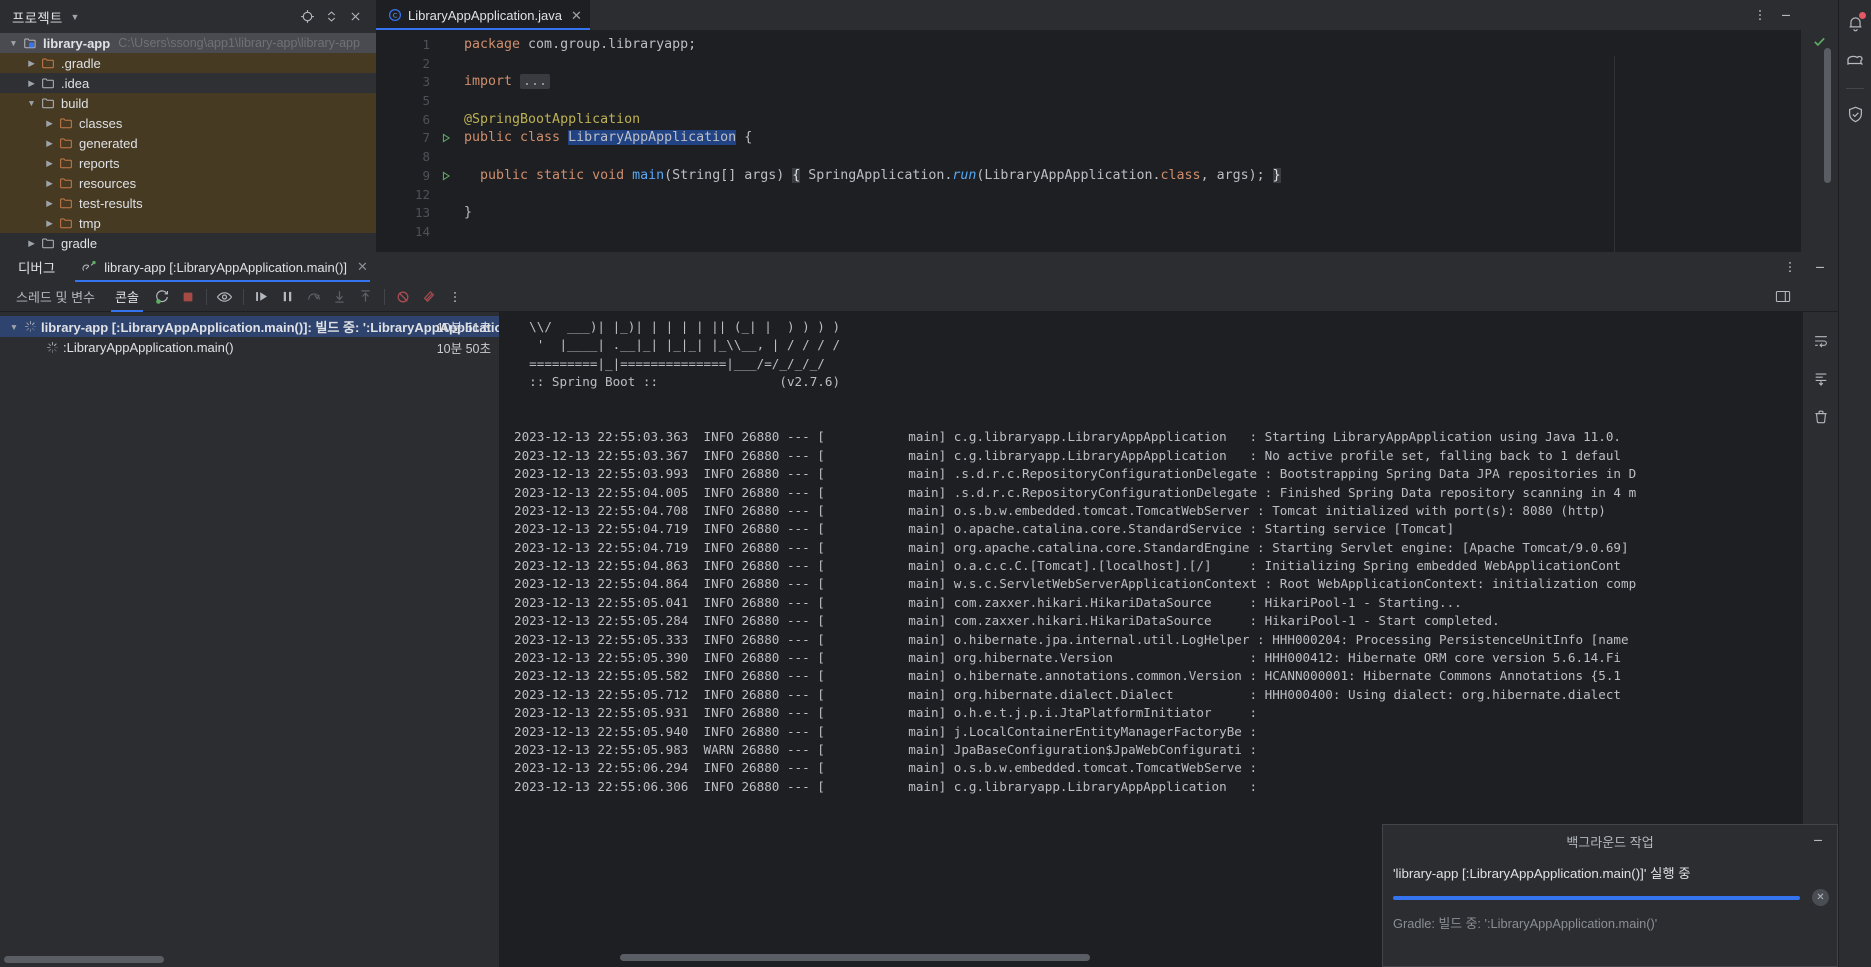 Image resolution: width=1871 pixels, height=967 pixels. I want to click on notifications-bell-icon, so click(1855, 23).